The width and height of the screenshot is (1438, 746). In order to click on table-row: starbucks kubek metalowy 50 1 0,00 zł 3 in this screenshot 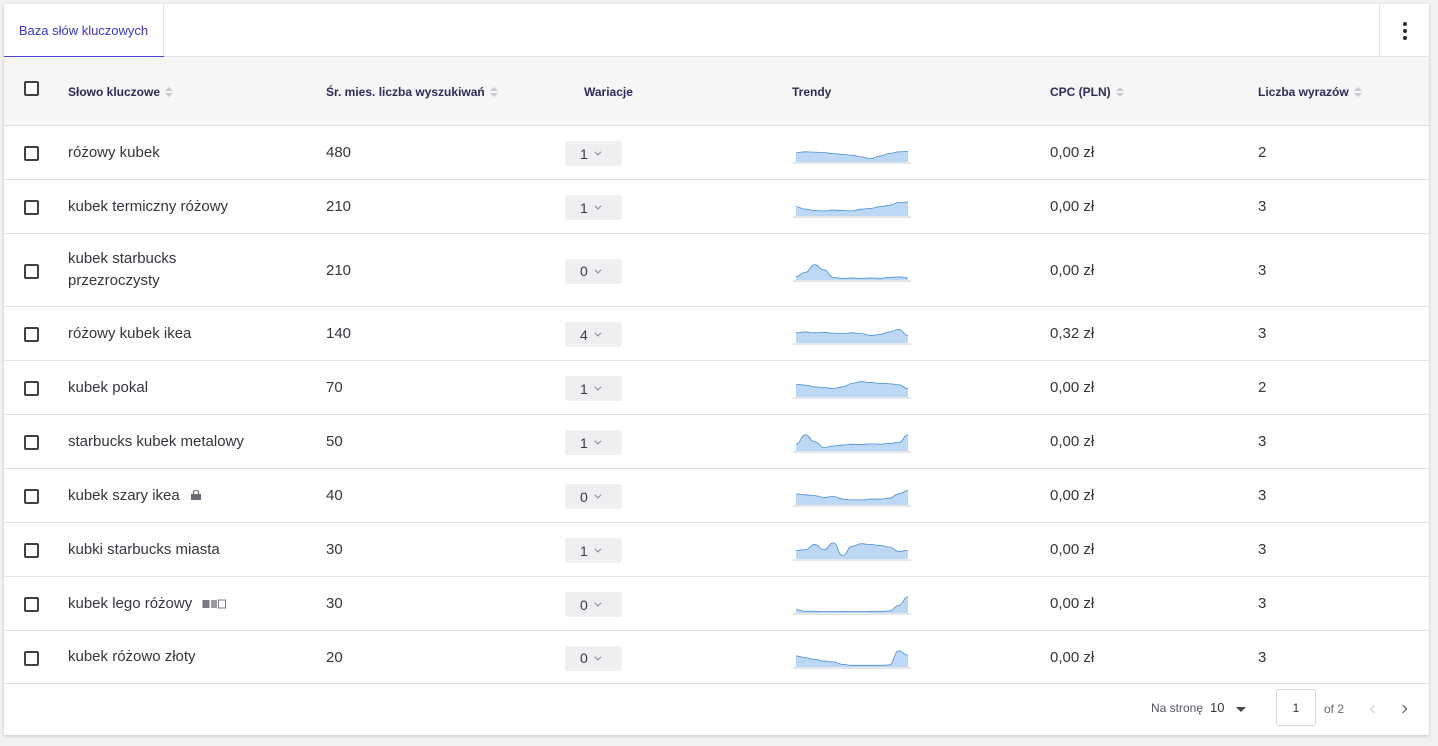, I will do `click(716, 442)`.